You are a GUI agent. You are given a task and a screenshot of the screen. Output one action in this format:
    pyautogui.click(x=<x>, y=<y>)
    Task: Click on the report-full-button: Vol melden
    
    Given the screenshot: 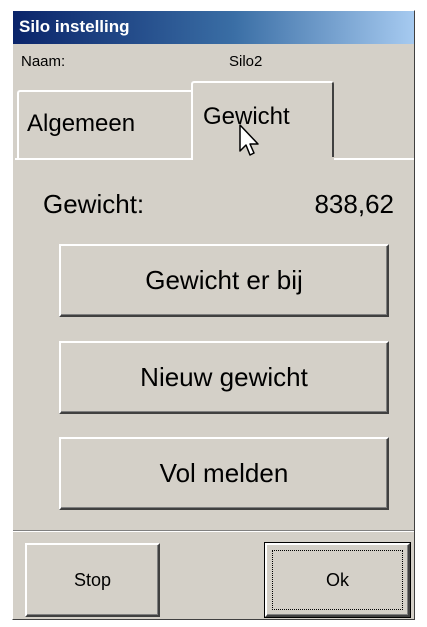 What is the action you would take?
    pyautogui.click(x=224, y=473)
    